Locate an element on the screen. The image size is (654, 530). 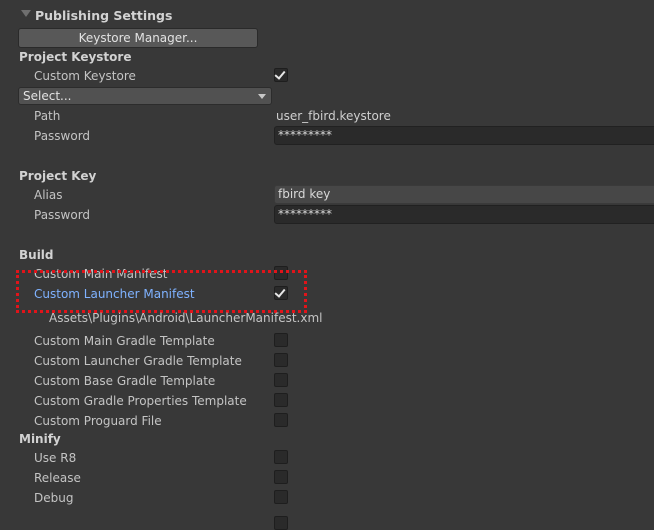
key-password-label: Password is located at coordinates (62, 215).